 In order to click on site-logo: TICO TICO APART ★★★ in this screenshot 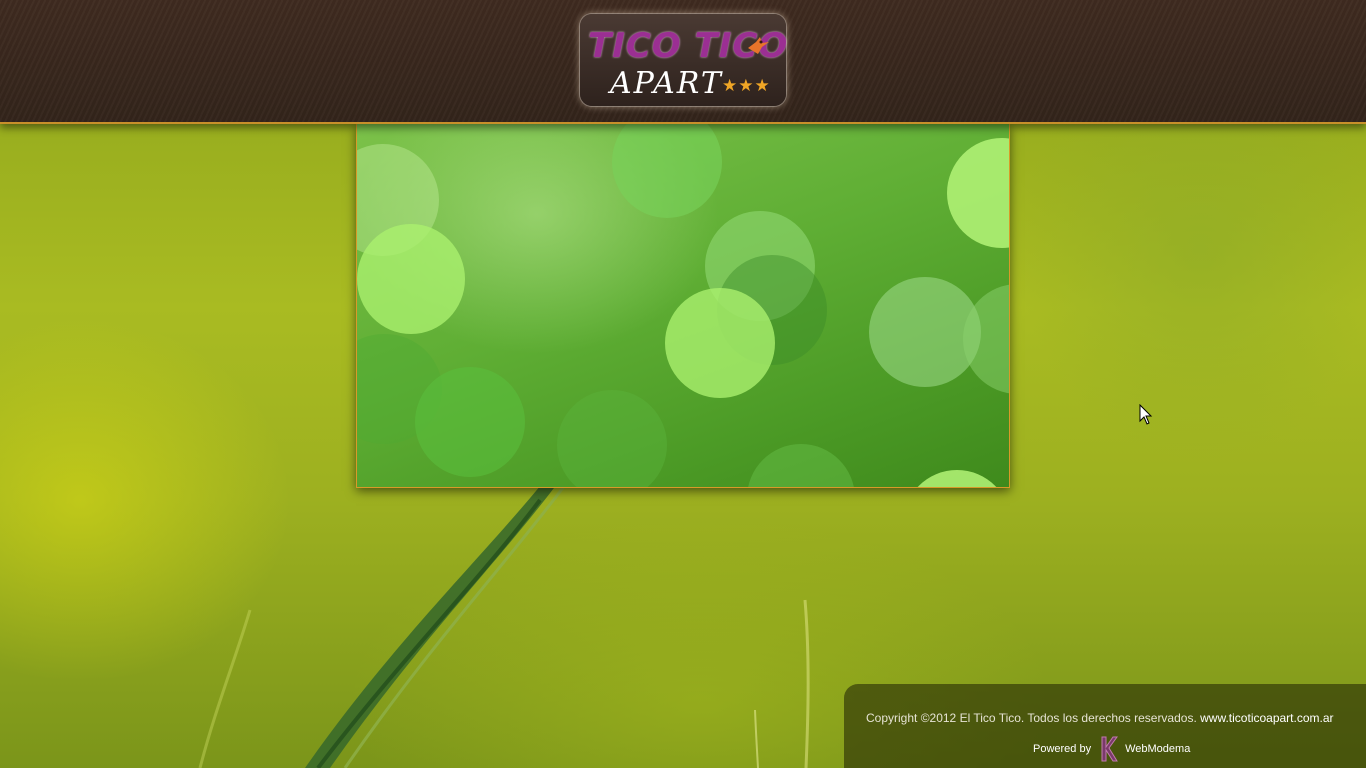, I will do `click(683, 60)`.